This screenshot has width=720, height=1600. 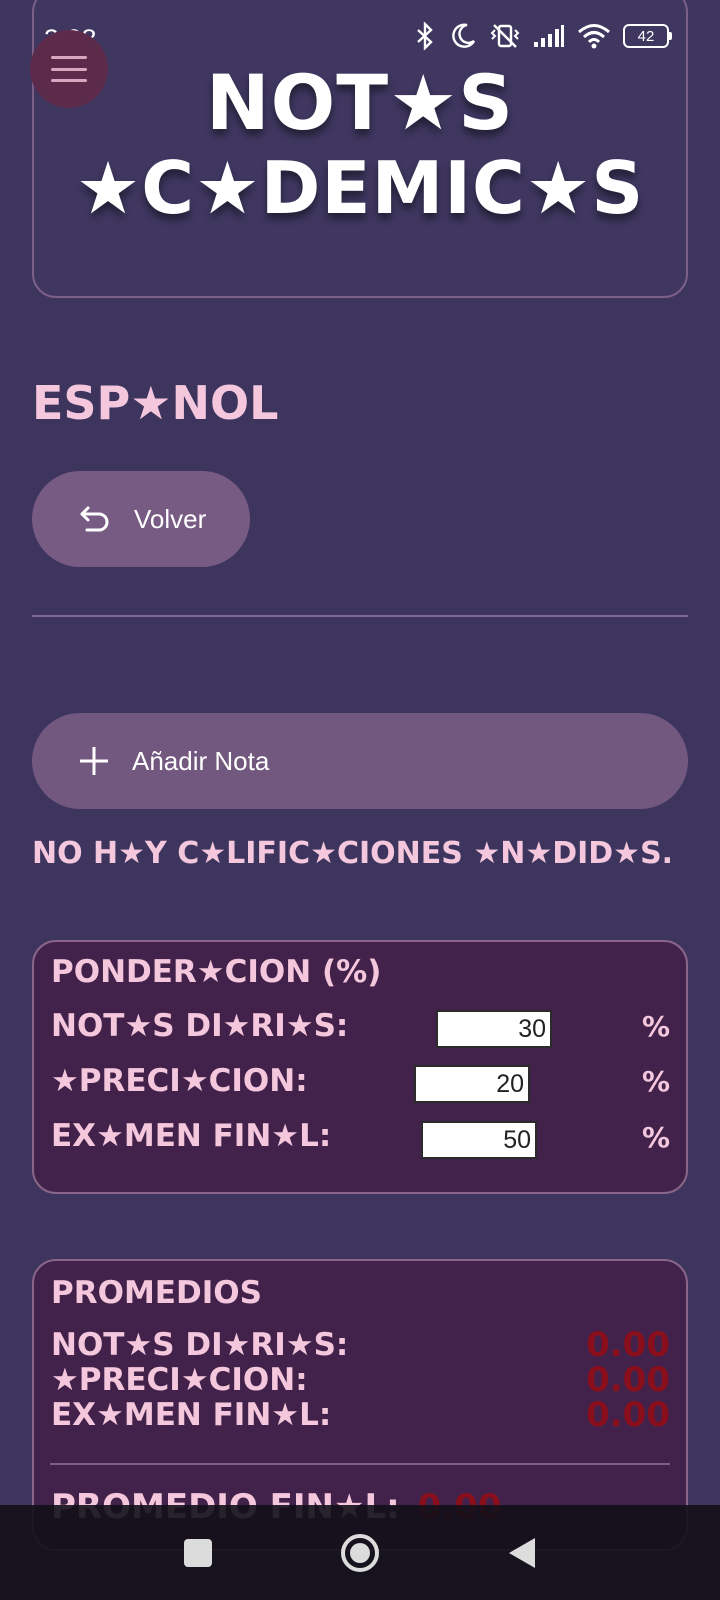 I want to click on section-divider, so click(x=360, y=616).